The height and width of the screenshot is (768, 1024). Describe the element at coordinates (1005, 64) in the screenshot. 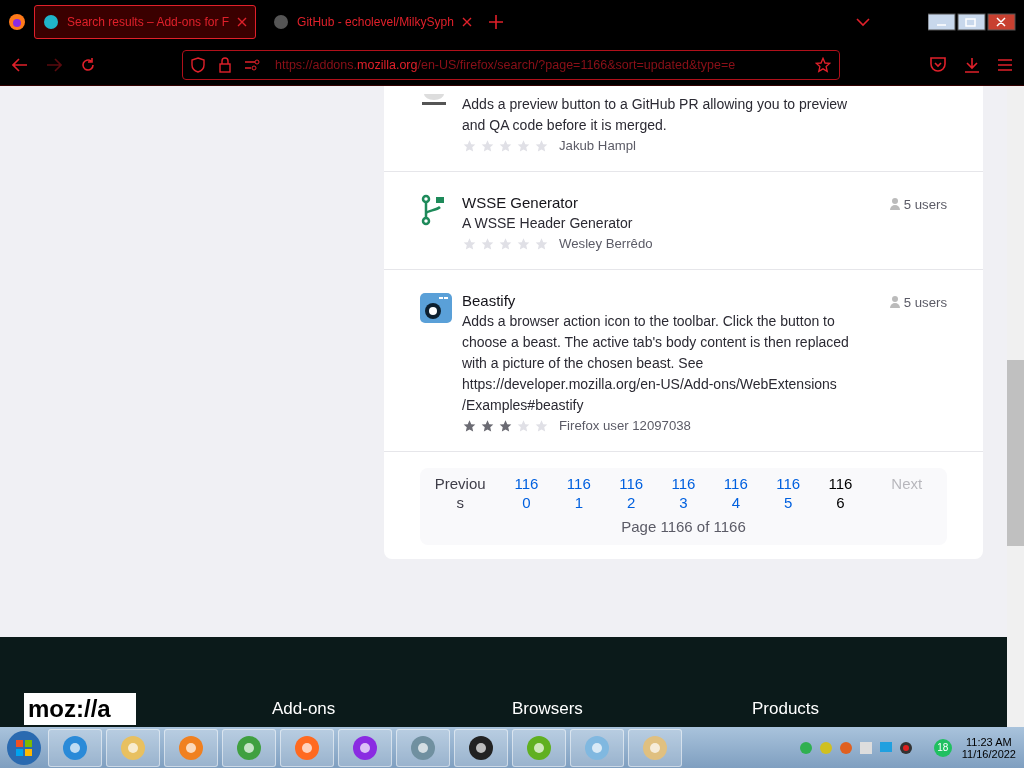

I see `menu-icon` at that location.